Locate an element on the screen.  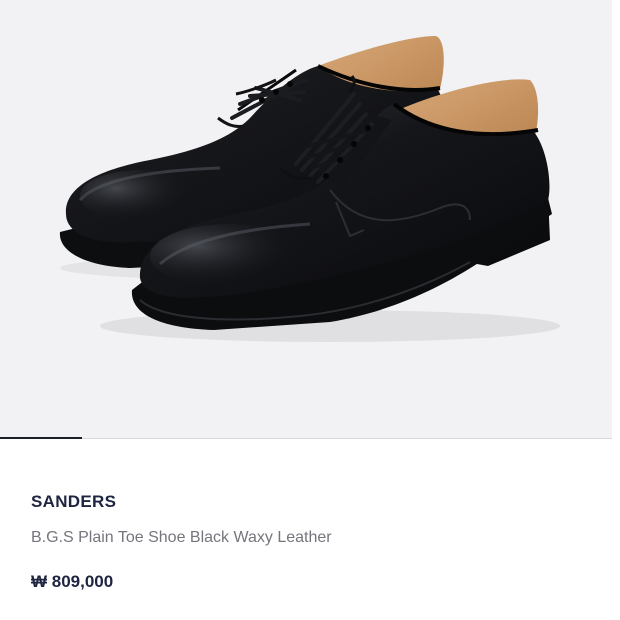
product-title: B.G.S Plain Toe Shoe Black Waxy Leather is located at coordinates (181, 538).